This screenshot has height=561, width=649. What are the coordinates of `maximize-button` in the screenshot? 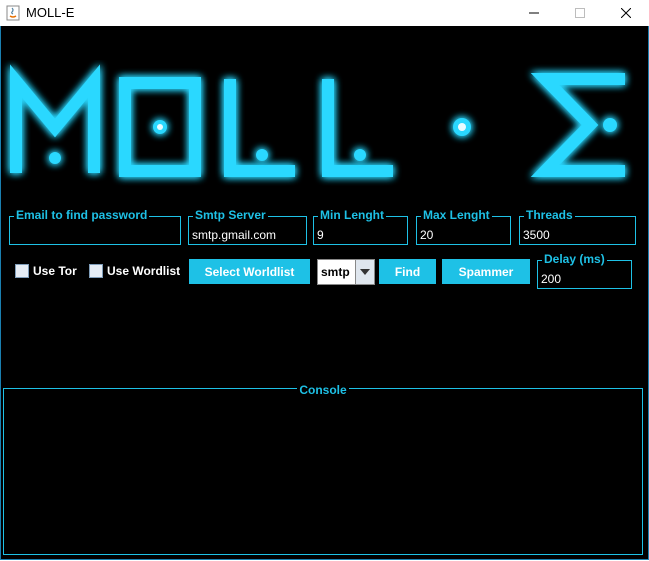 It's located at (580, 13).